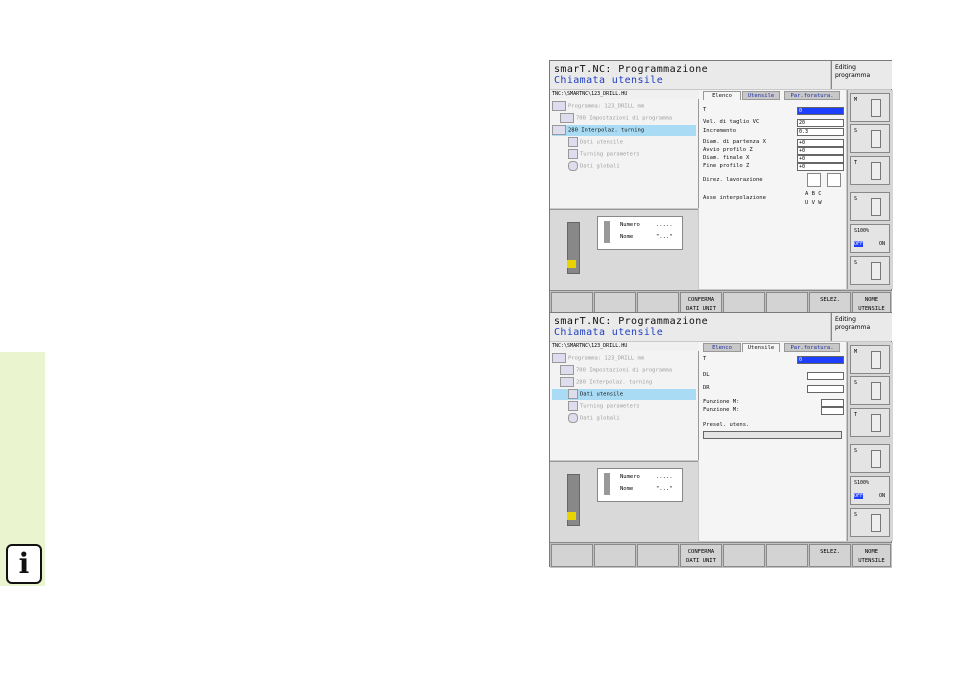 This screenshot has width=954, height=673. What do you see at coordinates (721, 402) in the screenshot?
I see `funzione-m-label-1: Funzione M:` at bounding box center [721, 402].